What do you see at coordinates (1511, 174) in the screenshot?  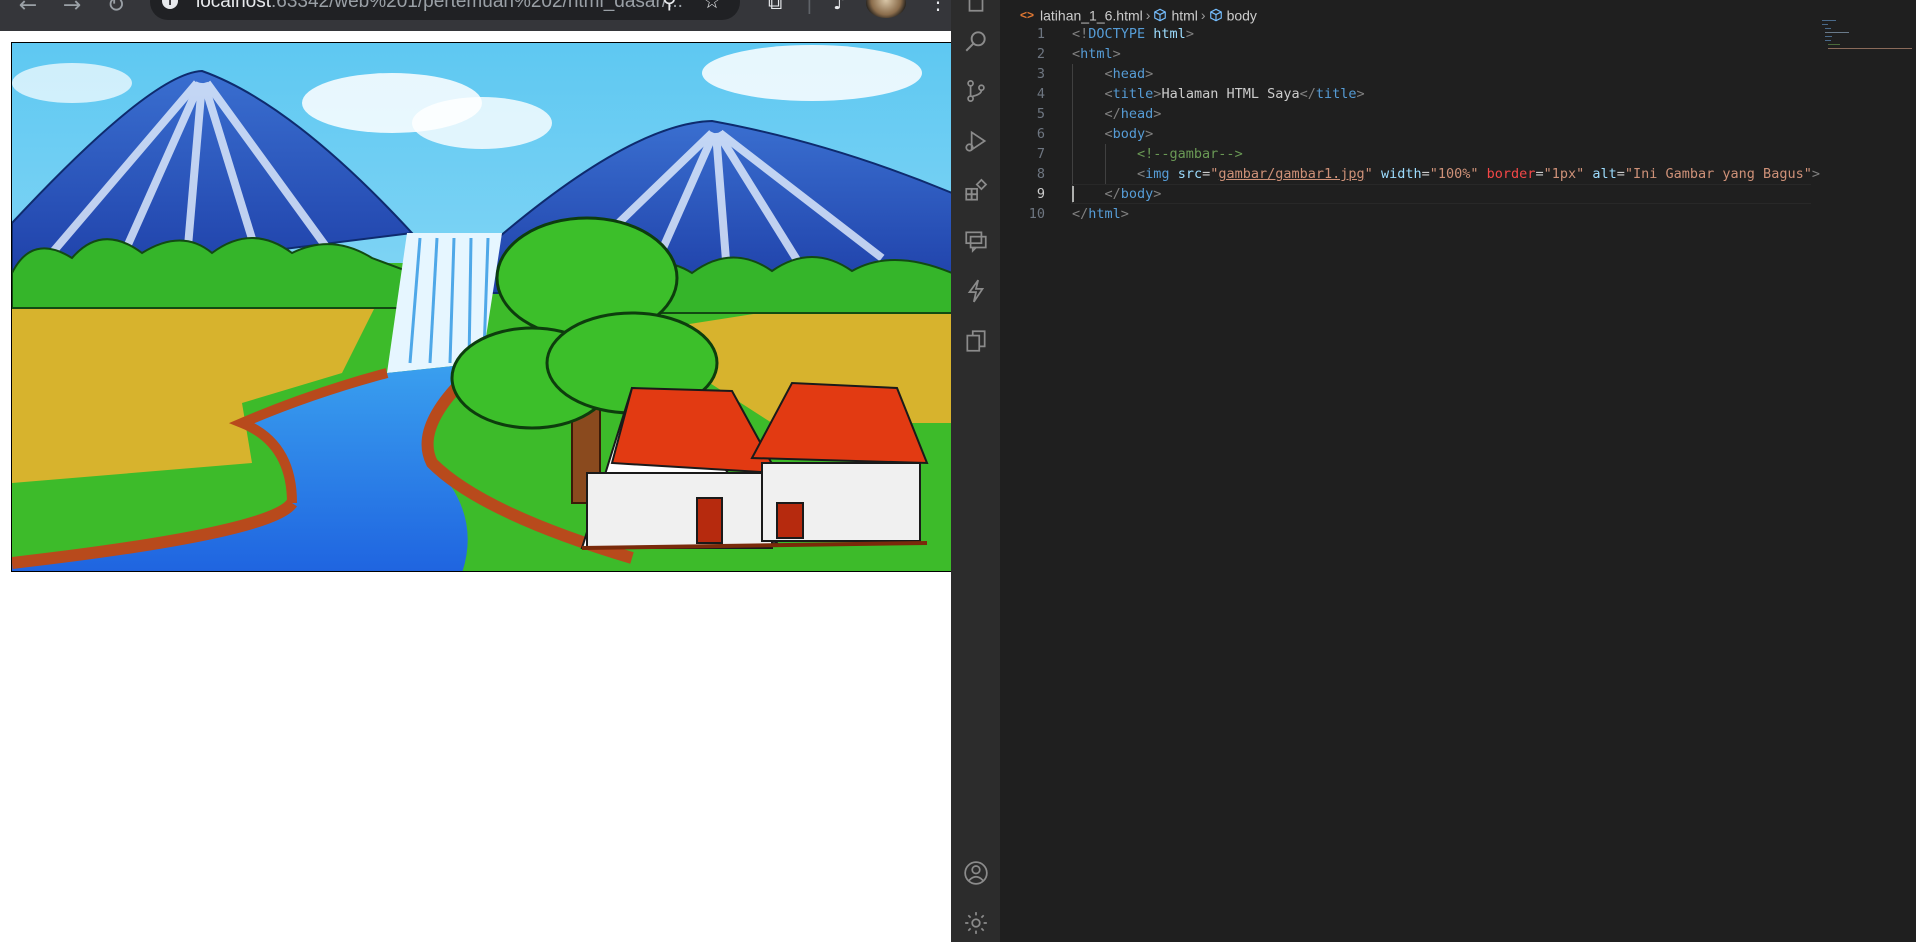 I see `code-token: border` at bounding box center [1511, 174].